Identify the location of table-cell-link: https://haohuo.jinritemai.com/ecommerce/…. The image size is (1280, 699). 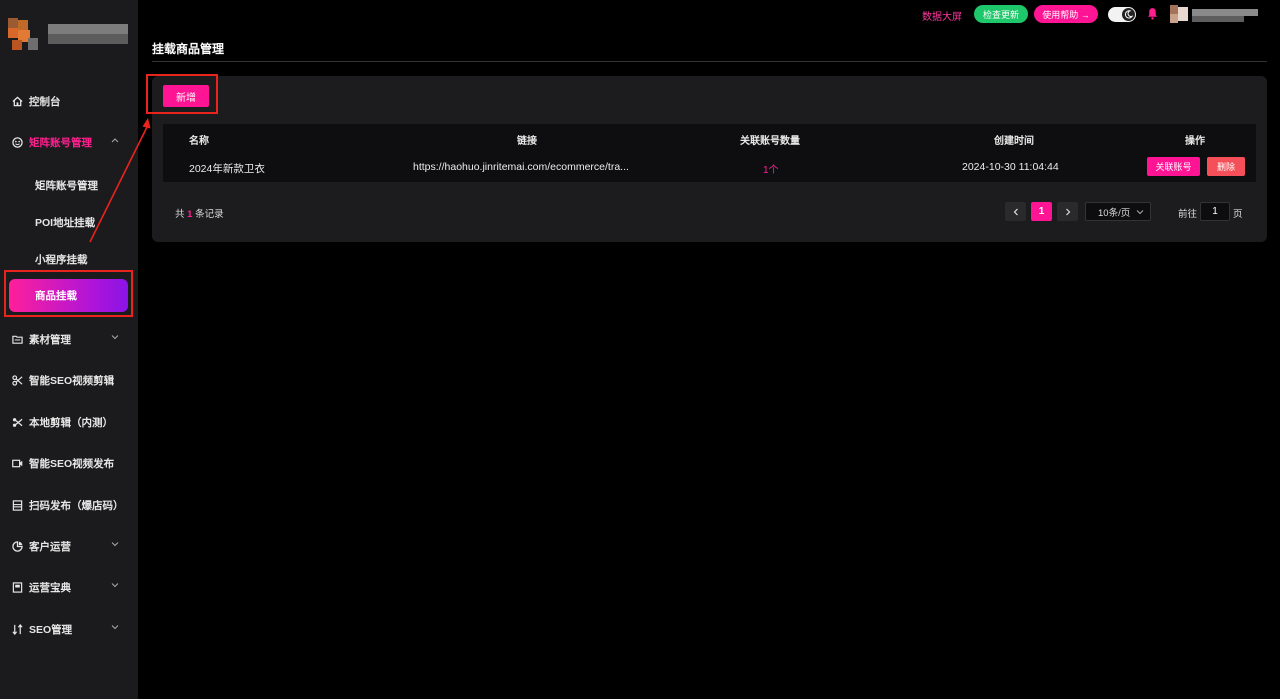
(521, 167).